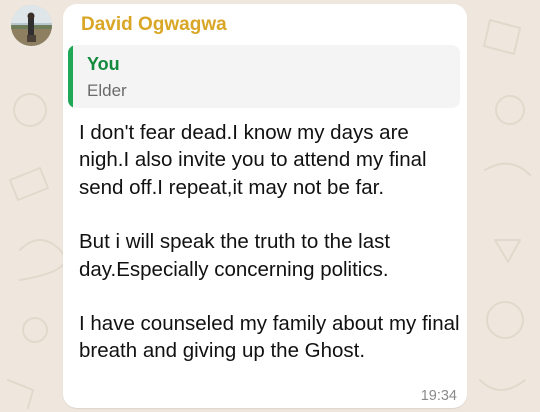 The width and height of the screenshot is (540, 412). I want to click on quoted-reply: You Elder, so click(264, 76).